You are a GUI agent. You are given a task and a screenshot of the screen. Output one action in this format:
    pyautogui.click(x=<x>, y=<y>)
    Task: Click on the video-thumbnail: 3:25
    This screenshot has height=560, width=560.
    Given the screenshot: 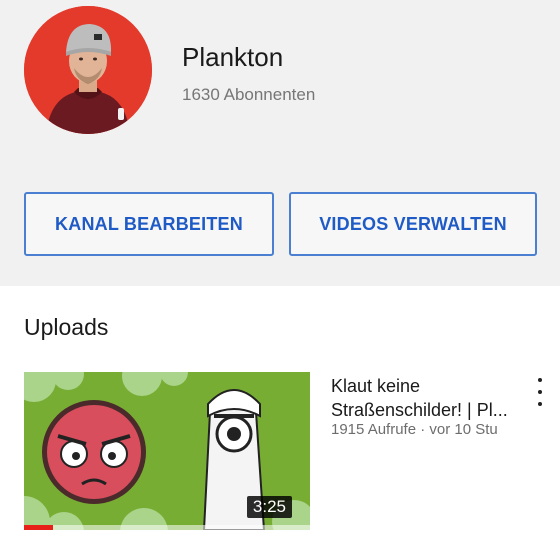 What is the action you would take?
    pyautogui.click(x=167, y=451)
    